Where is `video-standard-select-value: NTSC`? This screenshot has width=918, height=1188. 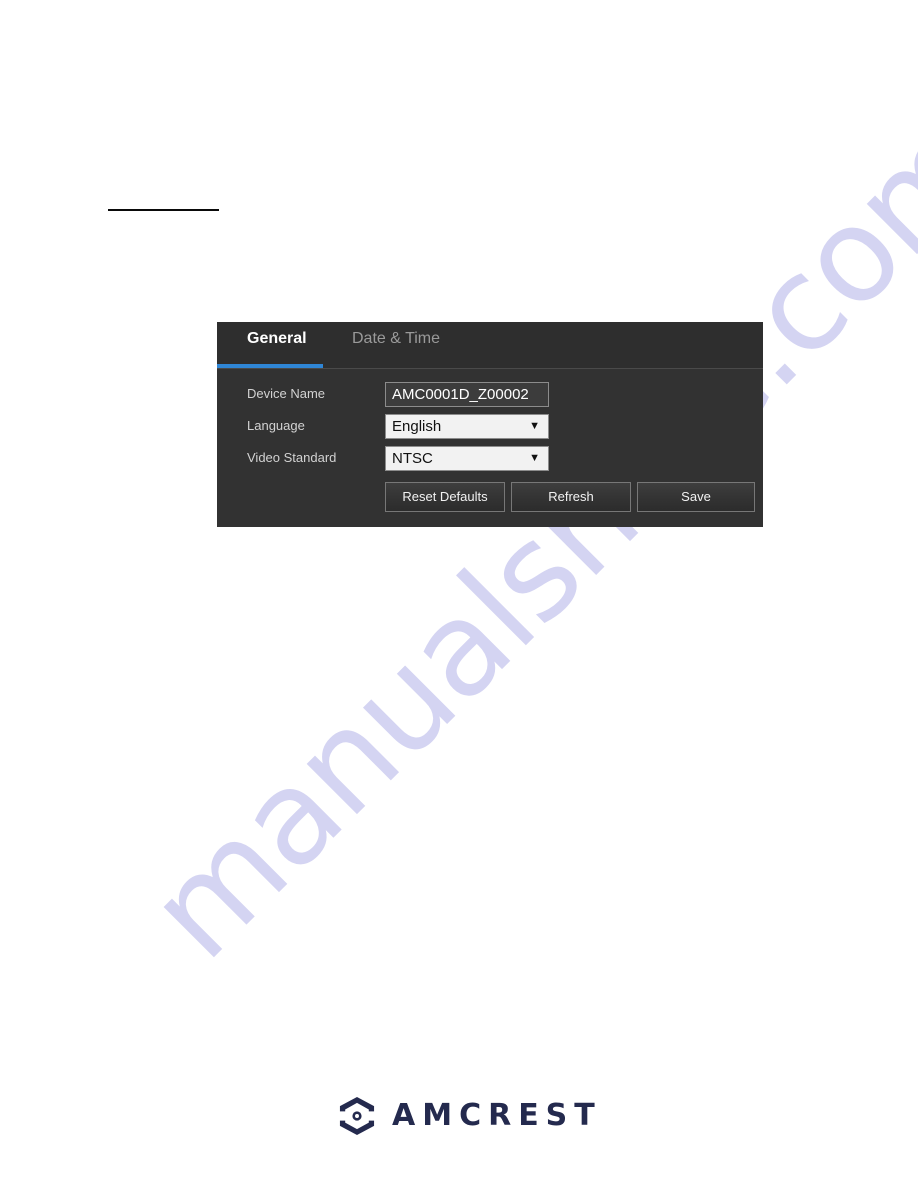
video-standard-select-value: NTSC is located at coordinates (412, 458).